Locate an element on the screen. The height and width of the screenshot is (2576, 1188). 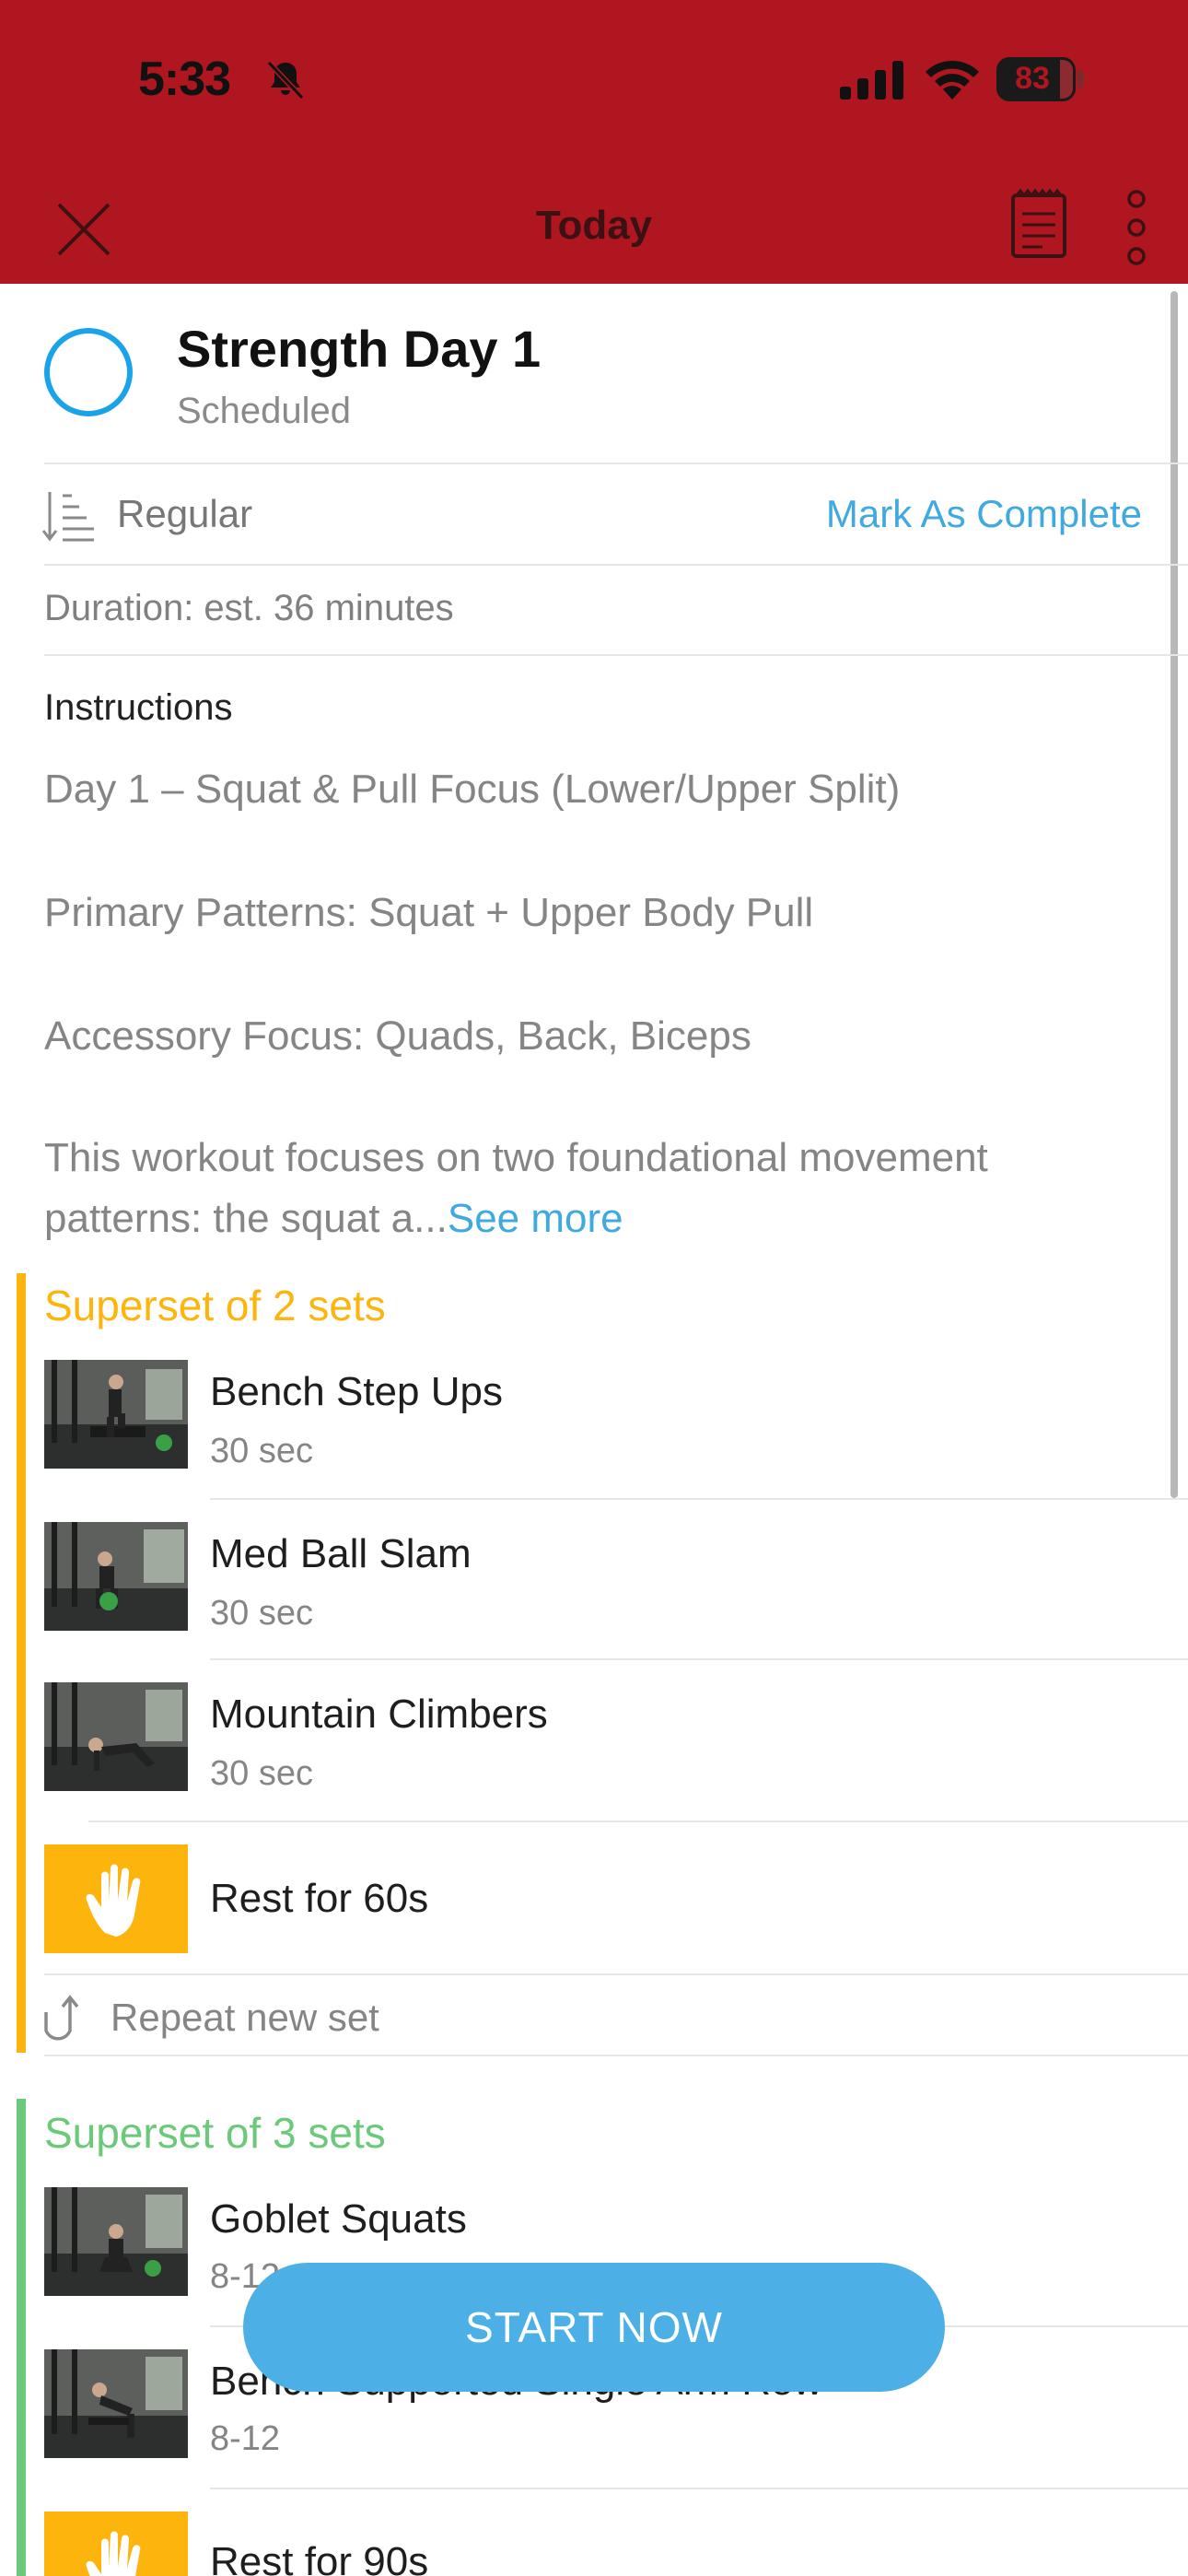
notes-icon is located at coordinates (1038, 224).